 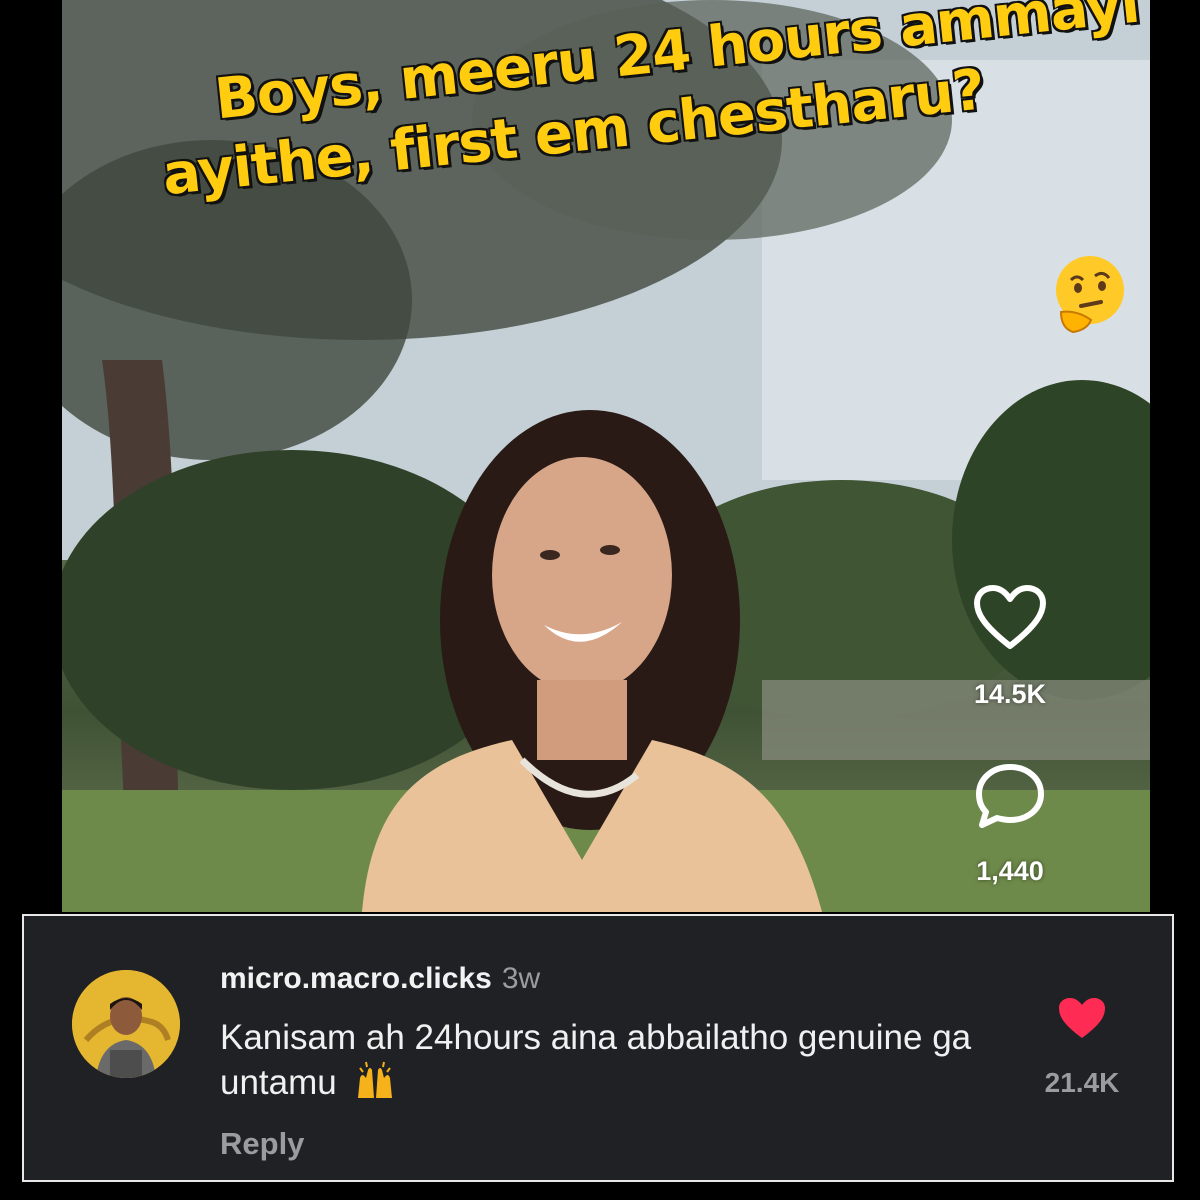 What do you see at coordinates (356, 978) in the screenshot?
I see `username-text: micro.macro.clicks` at bounding box center [356, 978].